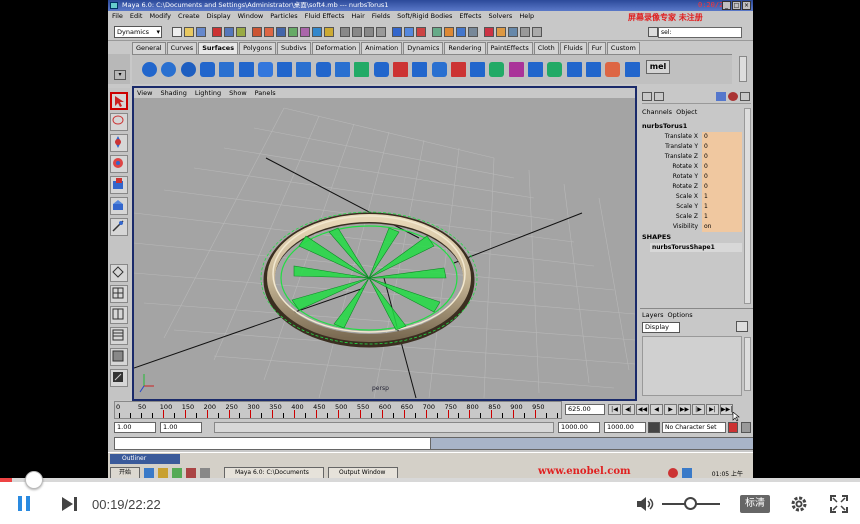 The image size is (860, 524). What do you see at coordinates (189, 16) in the screenshot?
I see `menu-create: Create` at bounding box center [189, 16].